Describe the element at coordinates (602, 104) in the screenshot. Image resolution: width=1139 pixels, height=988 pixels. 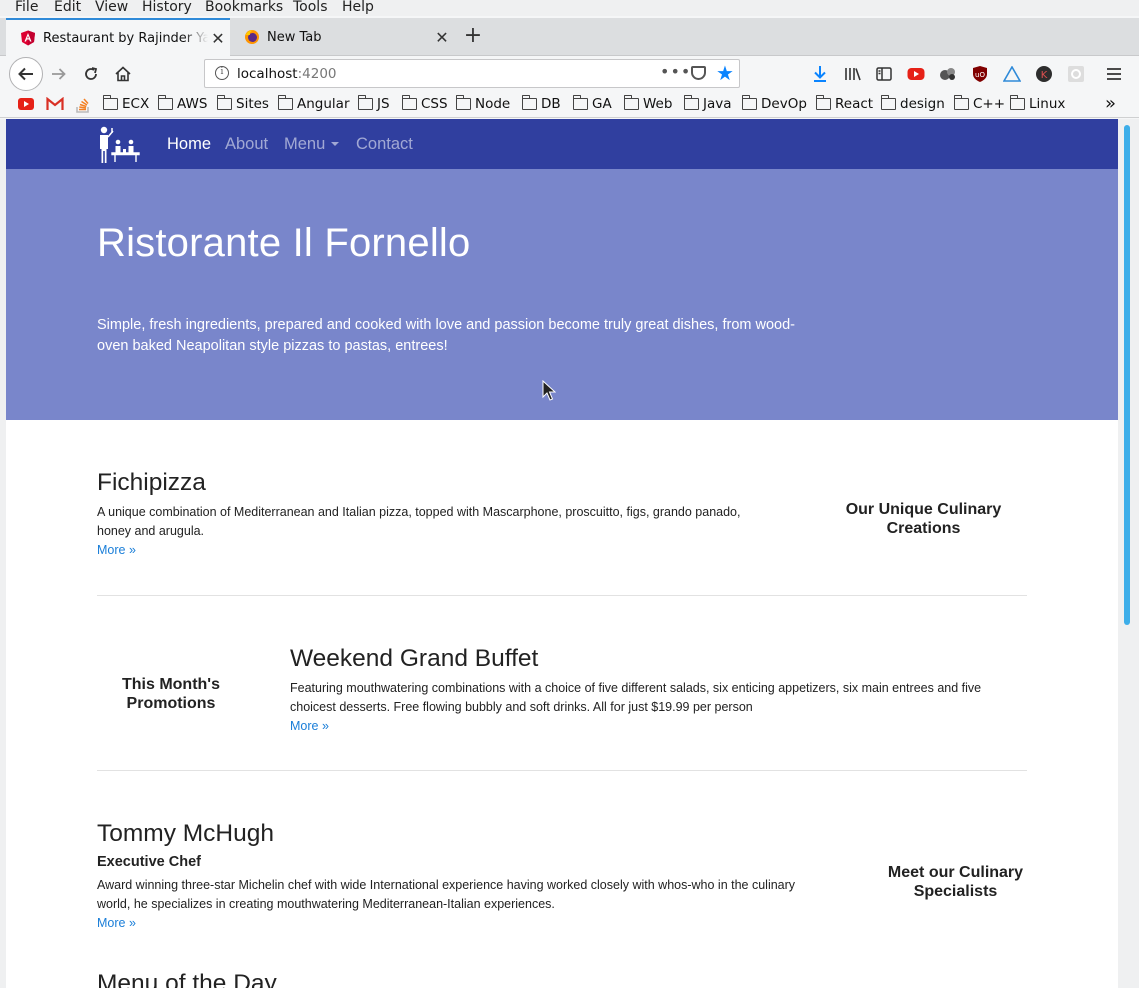
I see `bookmark-label: GA` at that location.